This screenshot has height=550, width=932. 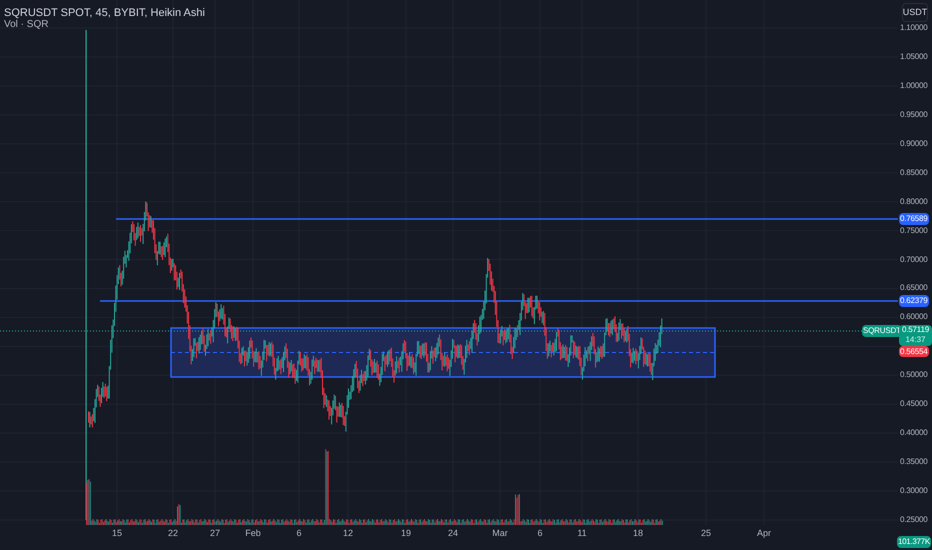 What do you see at coordinates (453, 533) in the screenshot?
I see `time-axis-label: 24` at bounding box center [453, 533].